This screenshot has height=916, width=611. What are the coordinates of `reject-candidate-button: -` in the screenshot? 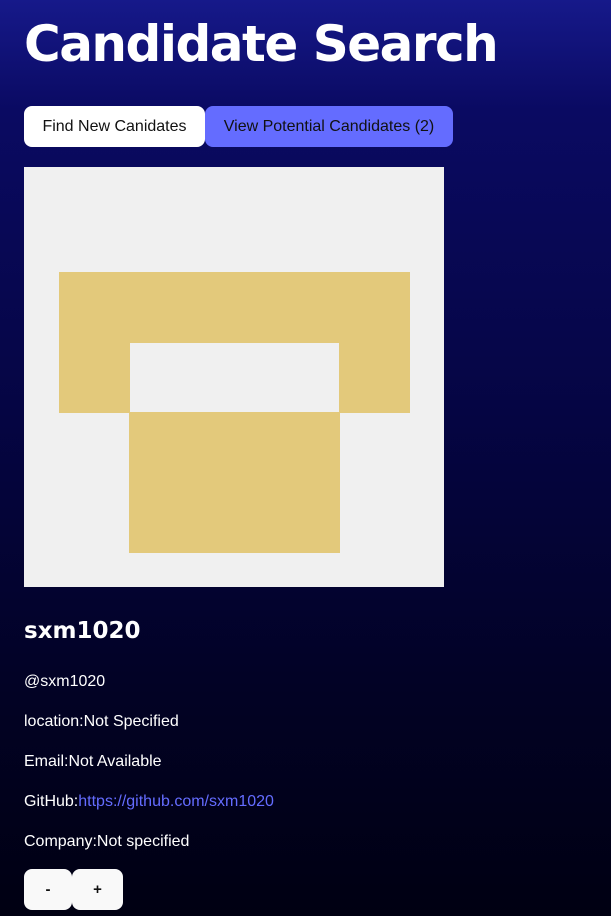 It's located at (48, 889).